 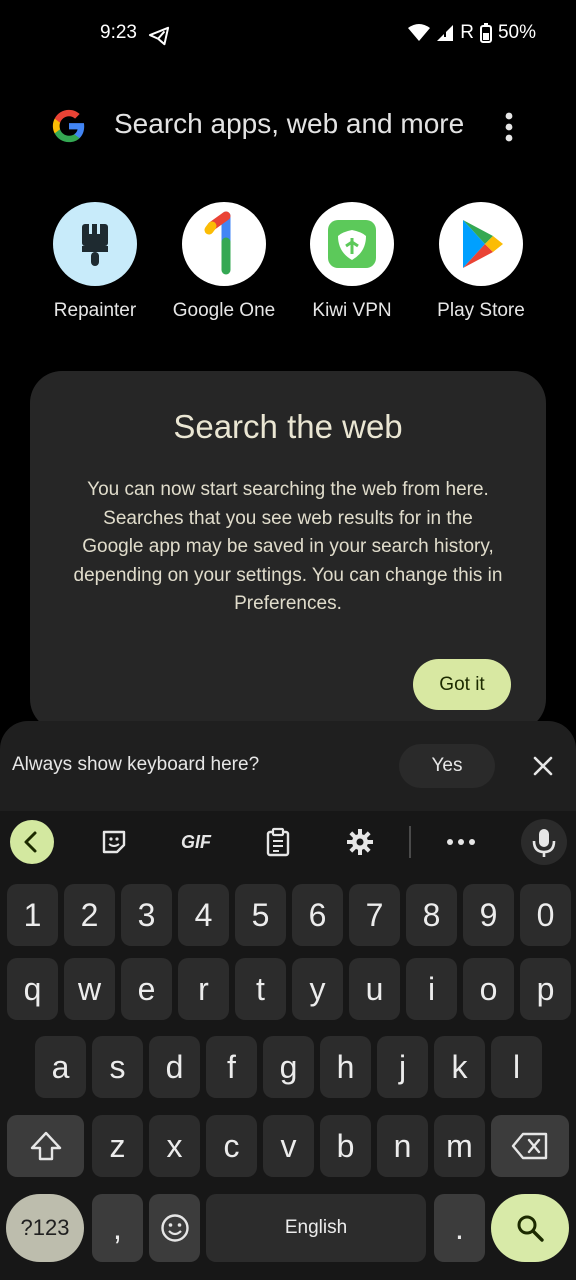 What do you see at coordinates (545, 915) in the screenshot?
I see `key-0: 0` at bounding box center [545, 915].